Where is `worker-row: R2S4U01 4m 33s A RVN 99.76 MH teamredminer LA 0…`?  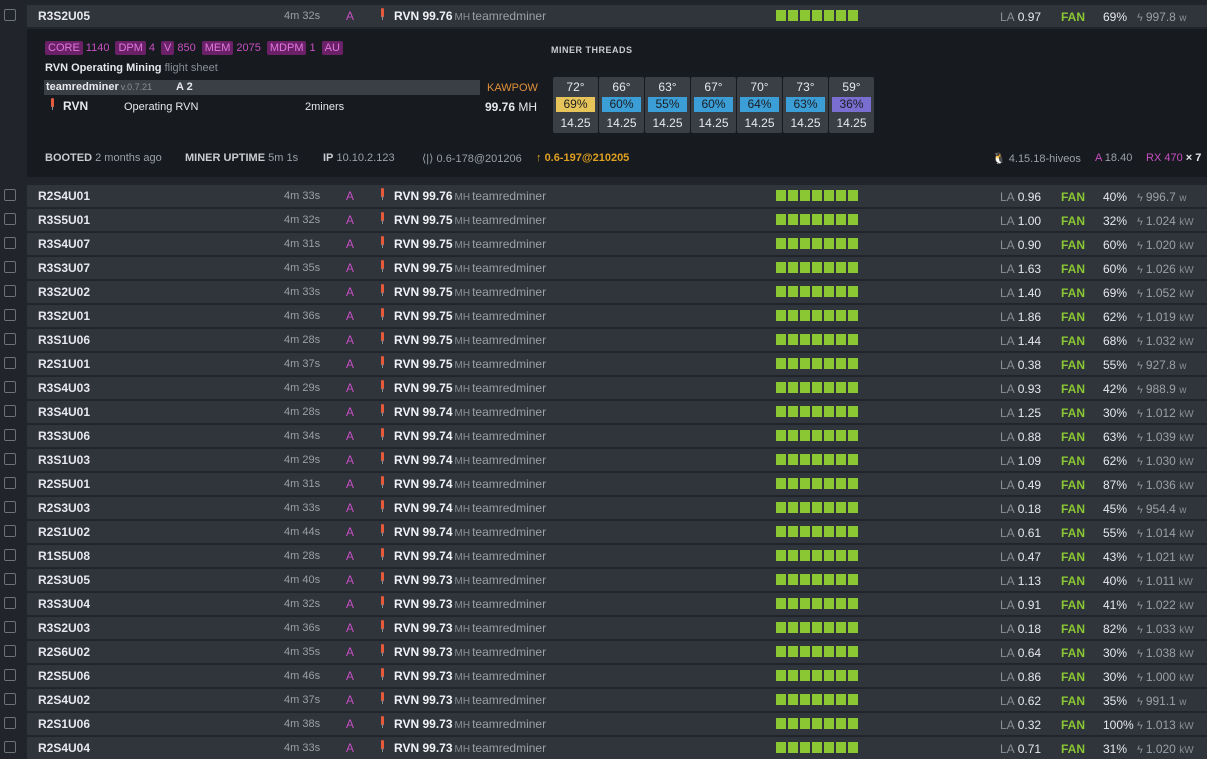
worker-row: R2S4U01 4m 33s A RVN 99.76 MH teamredminer LA 0… is located at coordinates (603, 196).